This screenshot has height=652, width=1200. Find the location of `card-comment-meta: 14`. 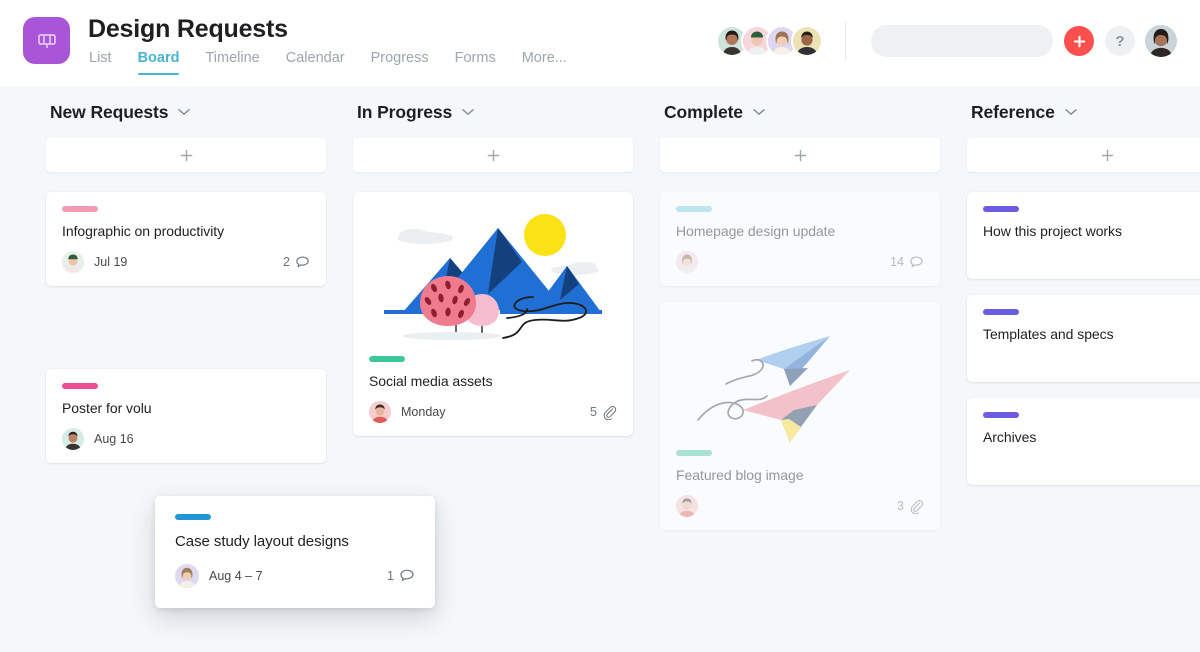

card-comment-meta: 14 is located at coordinates (907, 262).